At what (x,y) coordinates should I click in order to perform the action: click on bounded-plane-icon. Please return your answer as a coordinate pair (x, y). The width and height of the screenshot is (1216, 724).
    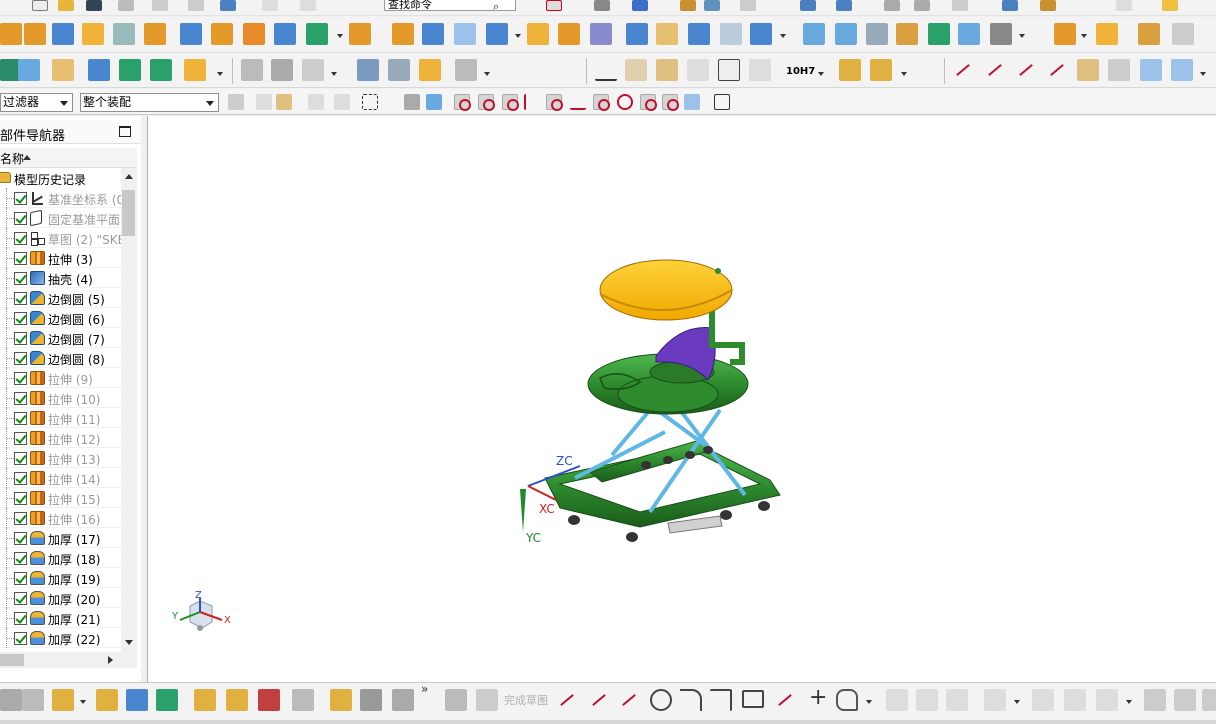
    Looking at the image, I should click on (969, 34).